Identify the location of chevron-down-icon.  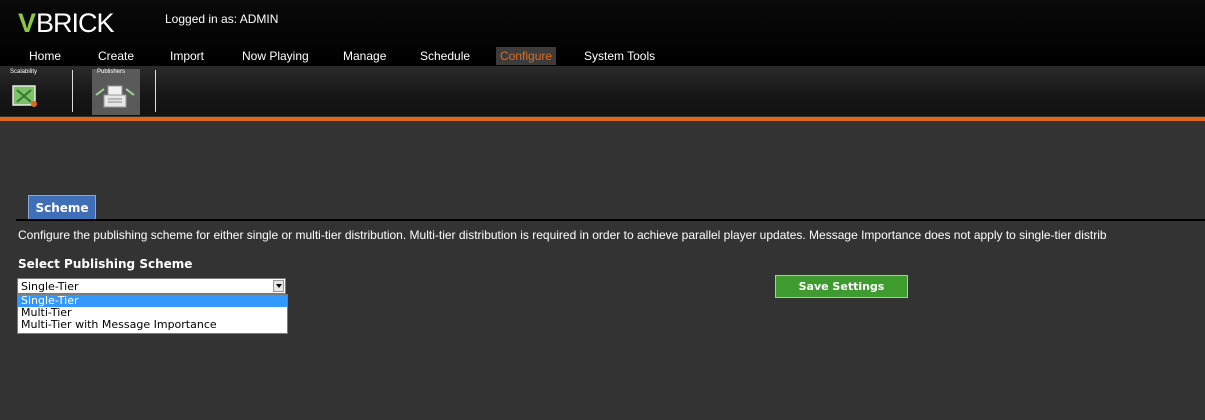
(278, 286).